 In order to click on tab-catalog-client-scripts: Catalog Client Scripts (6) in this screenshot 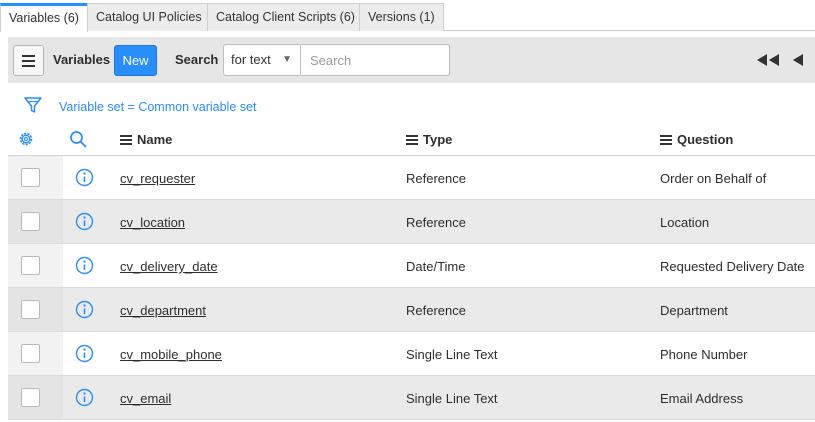, I will do `click(285, 17)`.